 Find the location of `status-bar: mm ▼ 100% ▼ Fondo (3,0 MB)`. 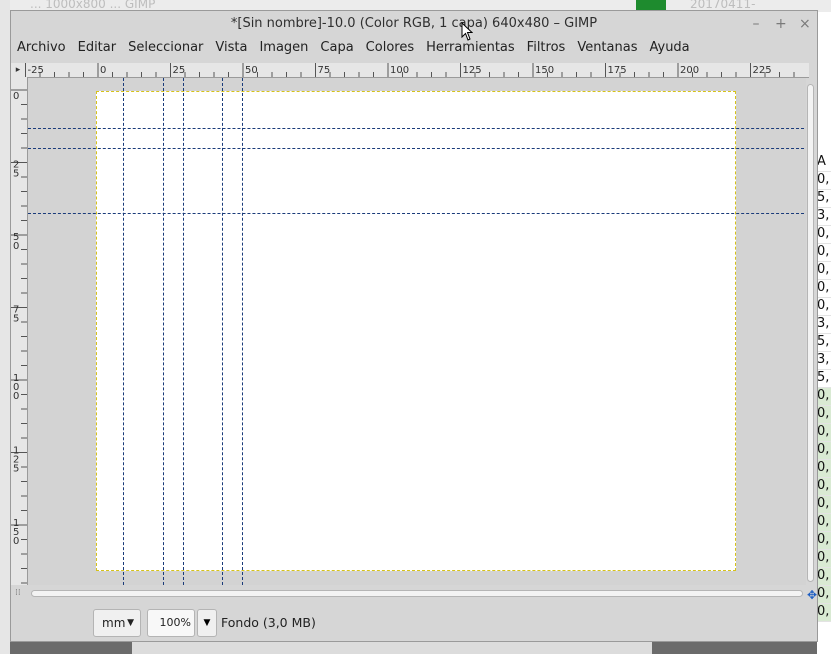

status-bar: mm ▼ 100% ▼ Fondo (3,0 MB) is located at coordinates (414, 622).